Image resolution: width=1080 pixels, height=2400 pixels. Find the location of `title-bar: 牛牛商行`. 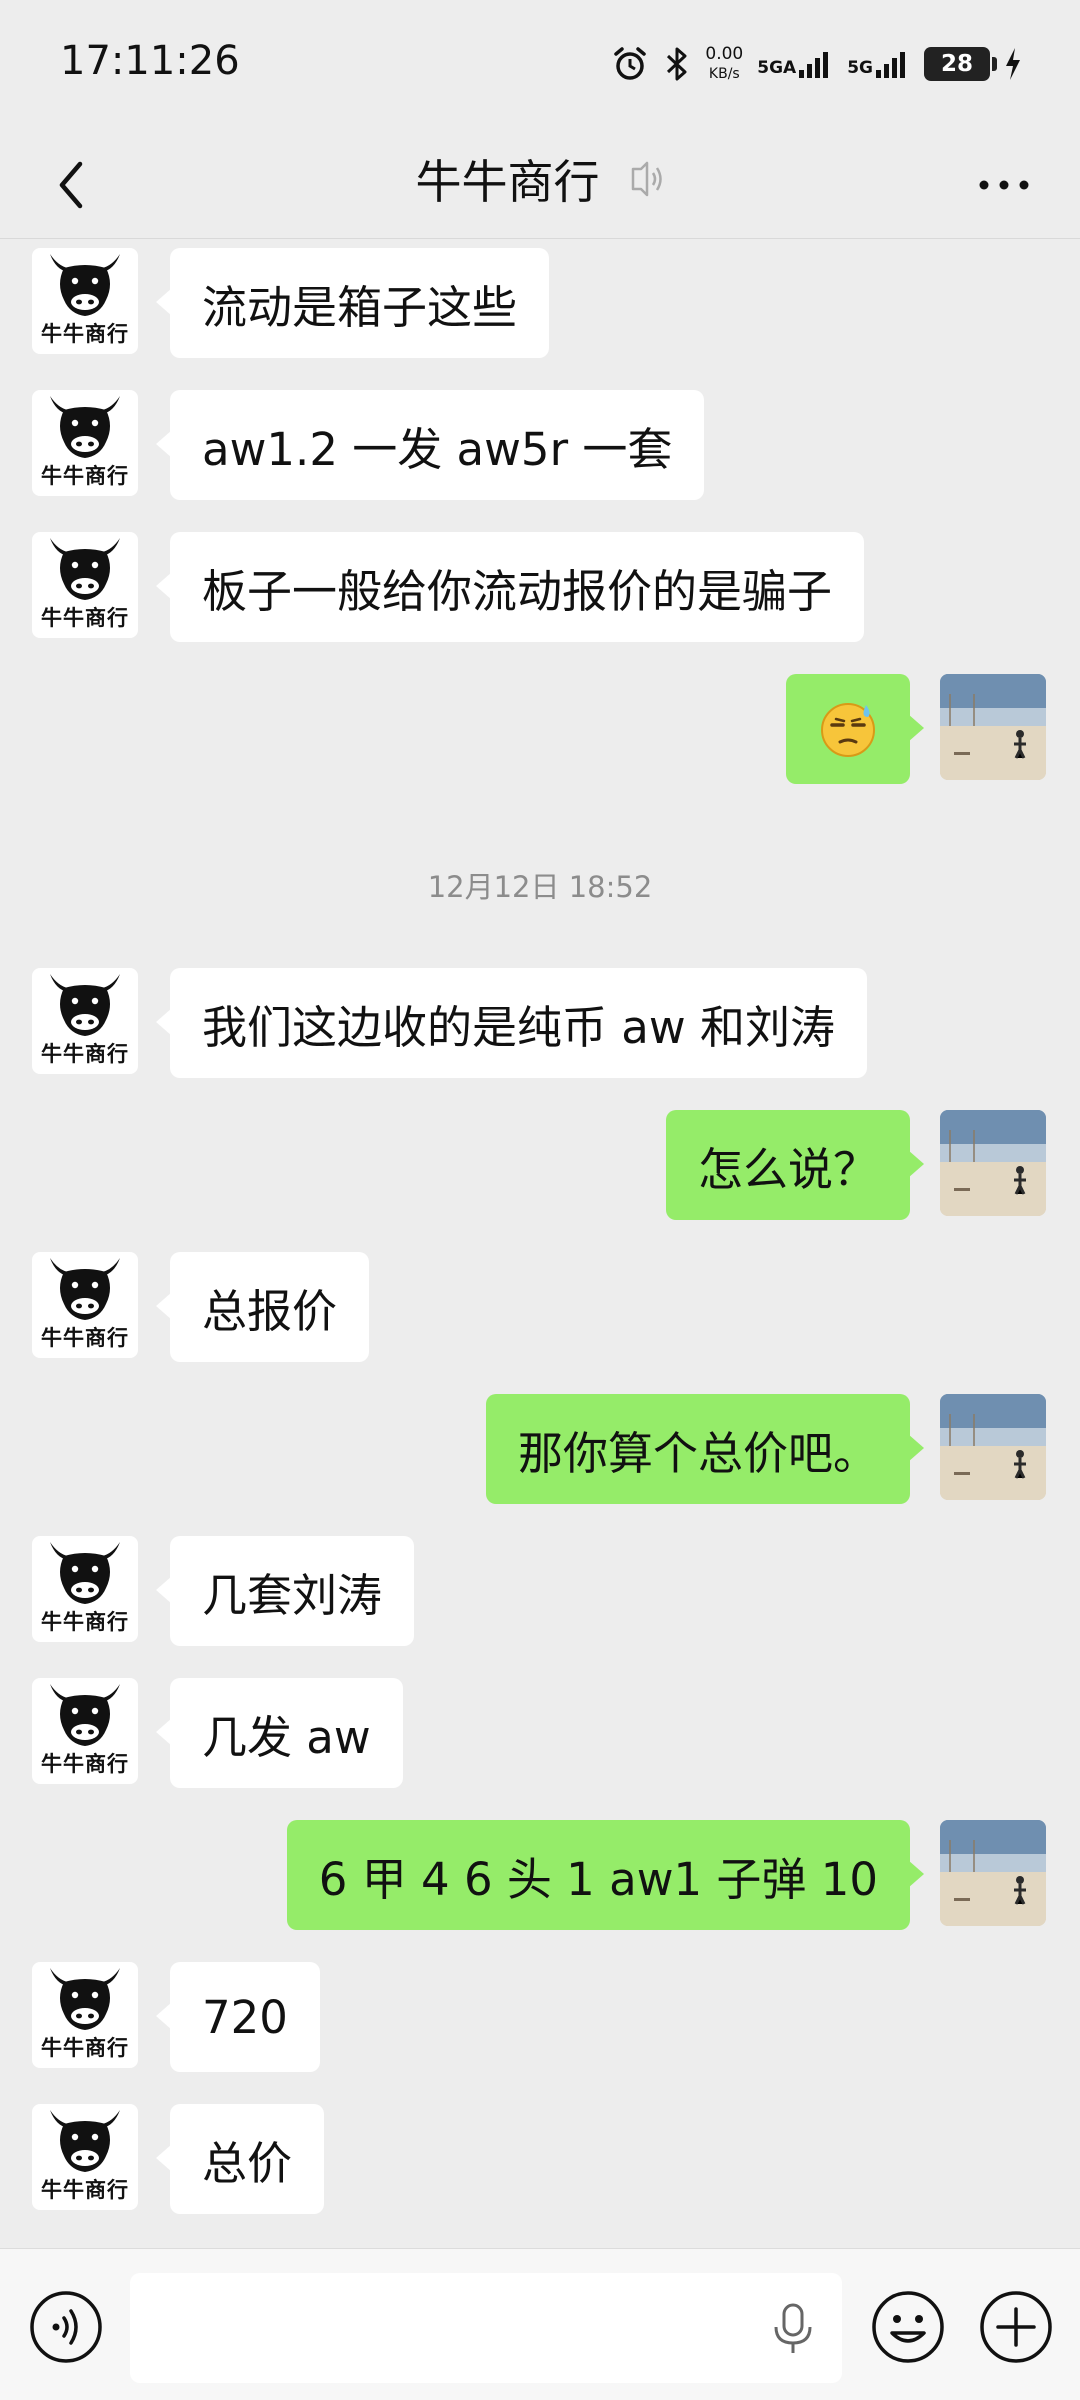

title-bar: 牛牛商行 is located at coordinates (540, 183).